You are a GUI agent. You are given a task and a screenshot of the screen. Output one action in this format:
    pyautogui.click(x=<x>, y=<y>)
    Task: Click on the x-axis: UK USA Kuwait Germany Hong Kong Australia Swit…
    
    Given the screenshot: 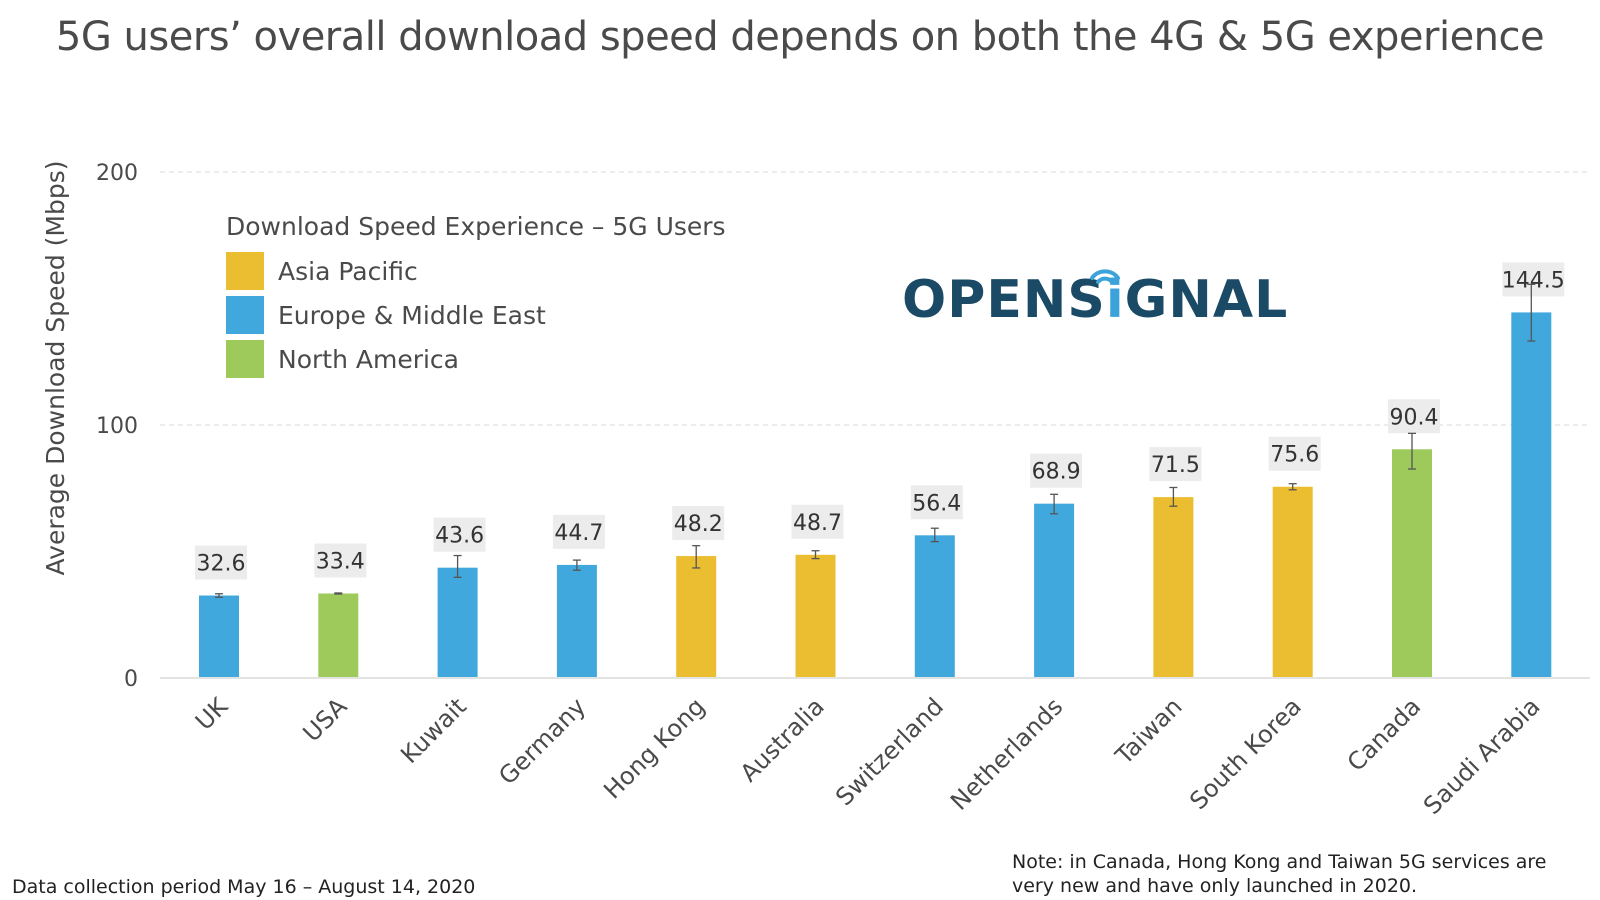 What is the action you would take?
    pyautogui.click(x=875, y=748)
    